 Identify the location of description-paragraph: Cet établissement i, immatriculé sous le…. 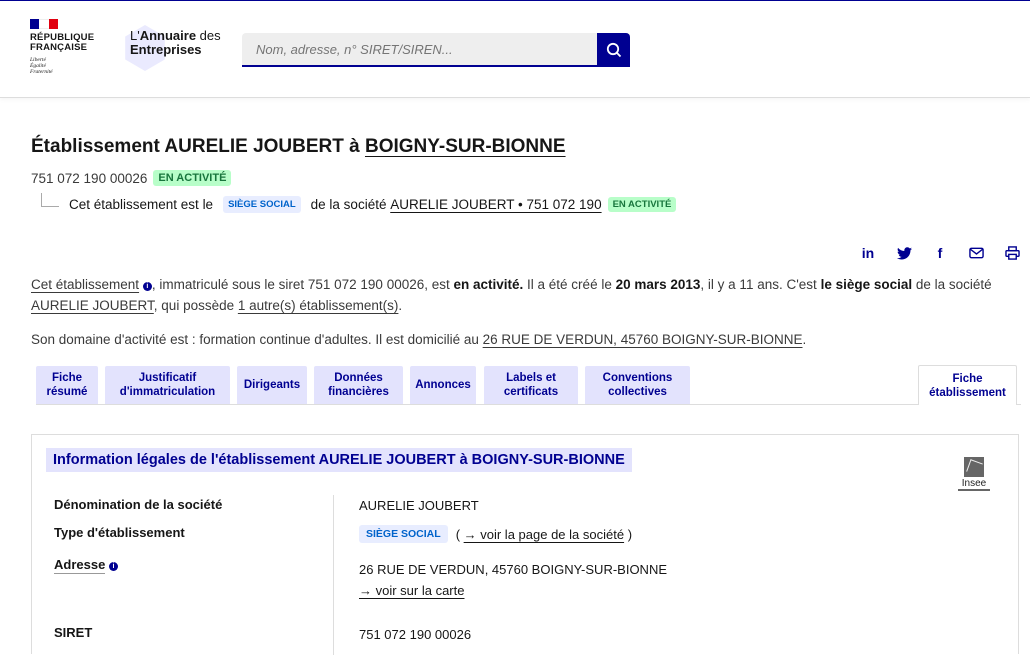
(526, 295).